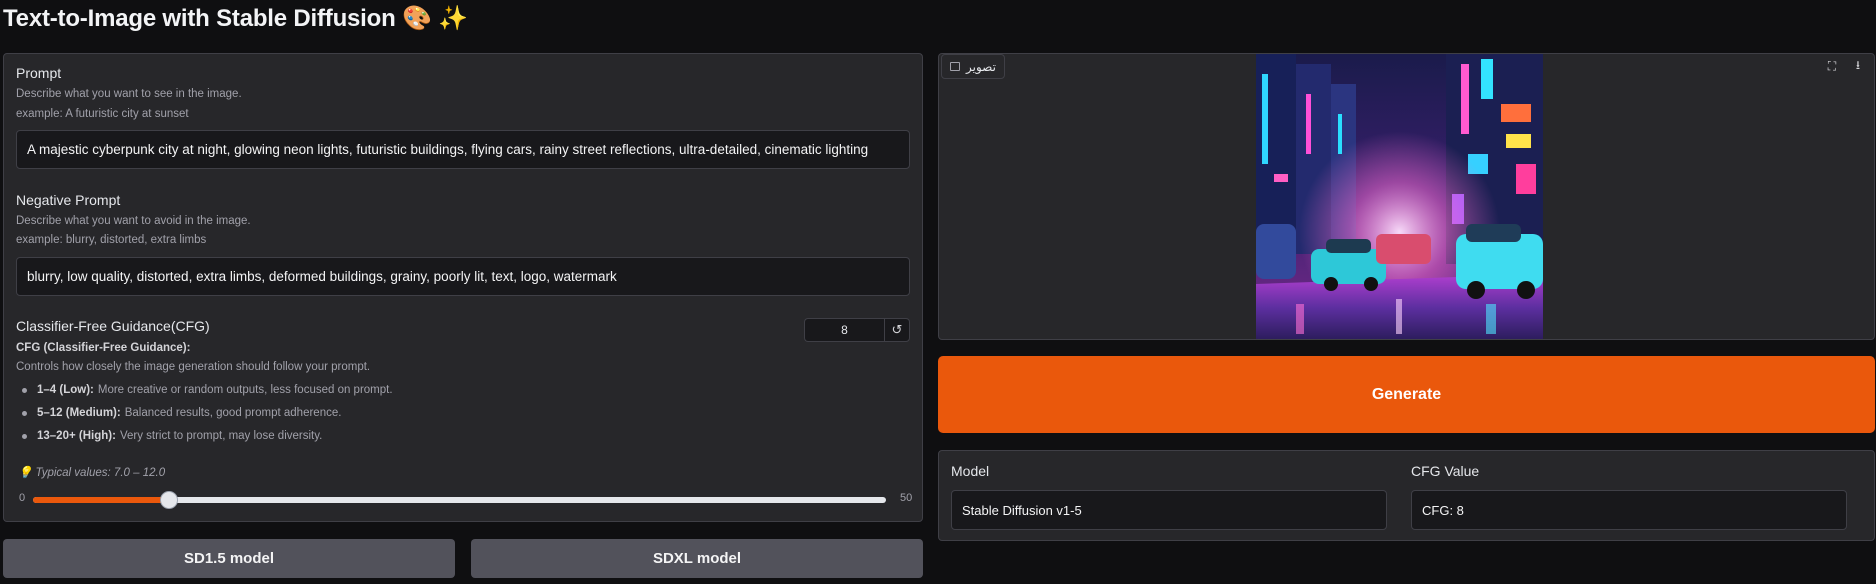  What do you see at coordinates (113, 326) in the screenshot?
I see `cfg-label: Classifier-Free Guidance(CFG)` at bounding box center [113, 326].